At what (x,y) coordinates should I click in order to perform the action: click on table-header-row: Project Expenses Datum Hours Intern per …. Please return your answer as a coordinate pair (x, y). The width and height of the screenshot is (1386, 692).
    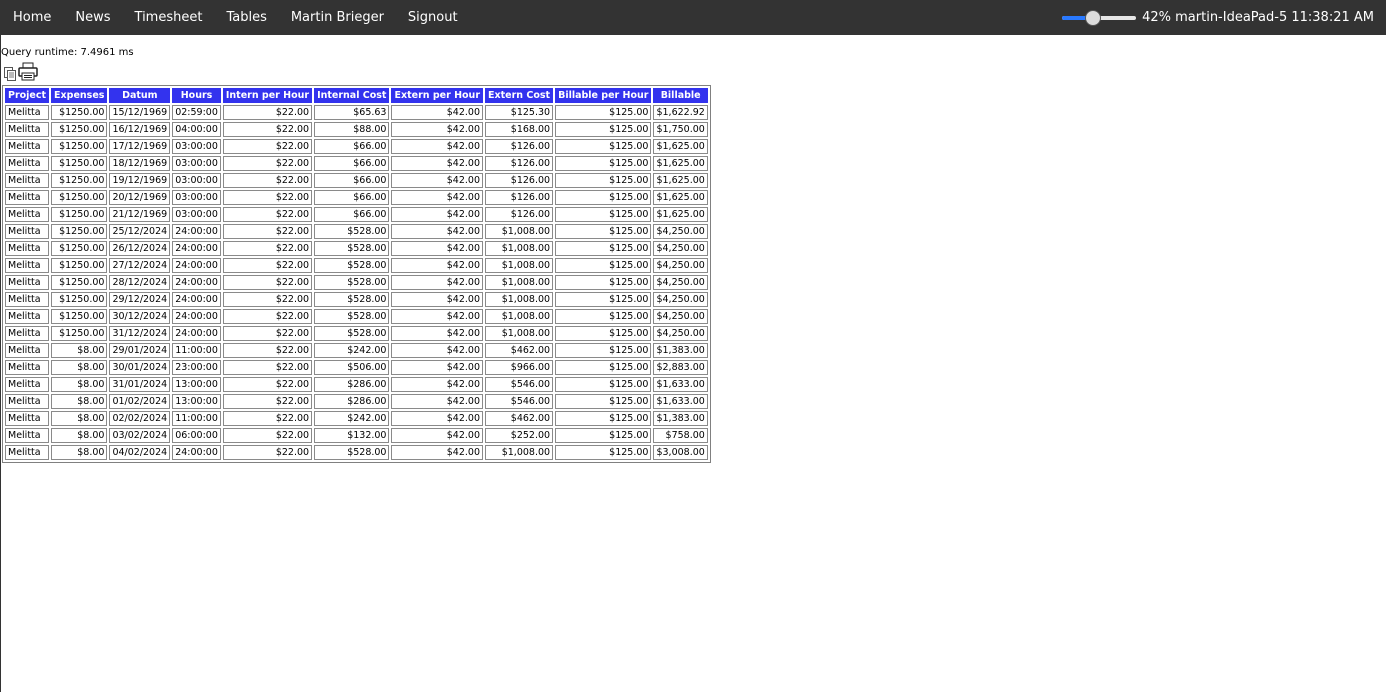
    Looking at the image, I should click on (356, 95).